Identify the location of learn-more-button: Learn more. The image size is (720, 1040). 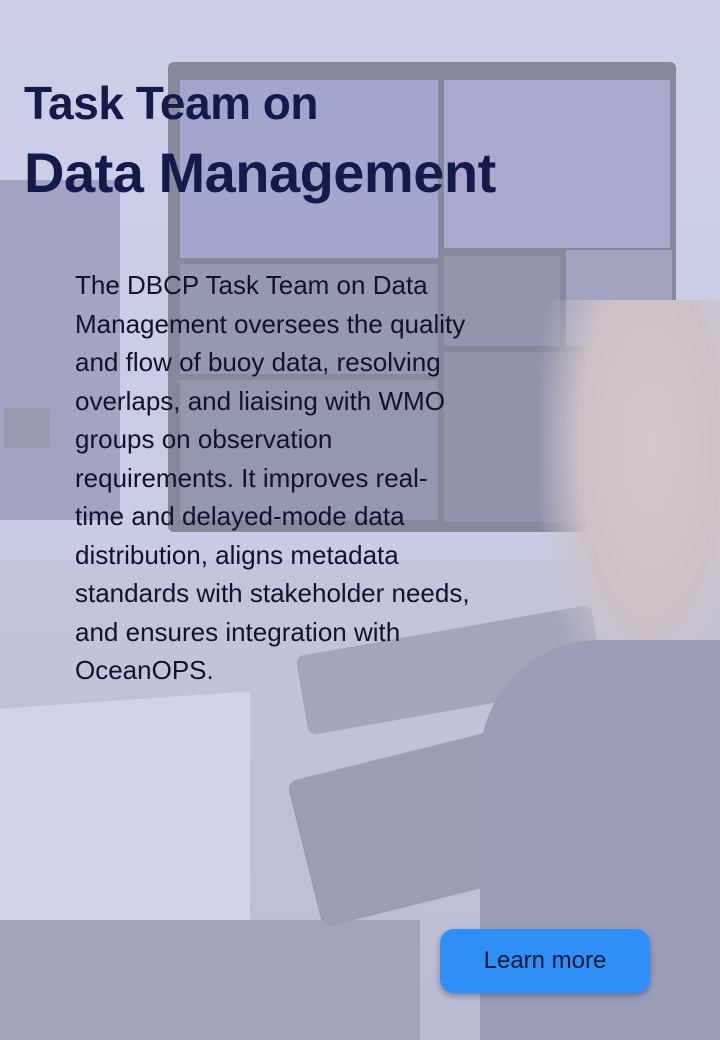
(545, 961).